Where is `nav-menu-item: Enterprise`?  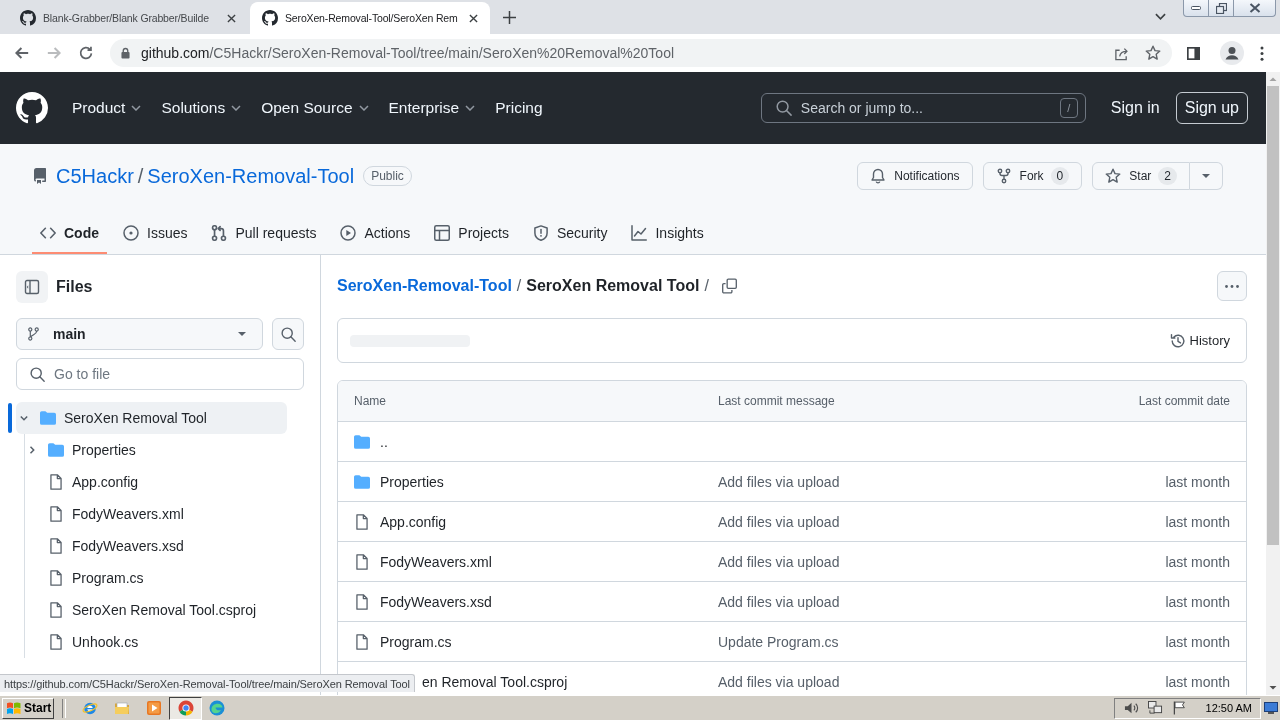
nav-menu-item: Enterprise is located at coordinates (432, 108).